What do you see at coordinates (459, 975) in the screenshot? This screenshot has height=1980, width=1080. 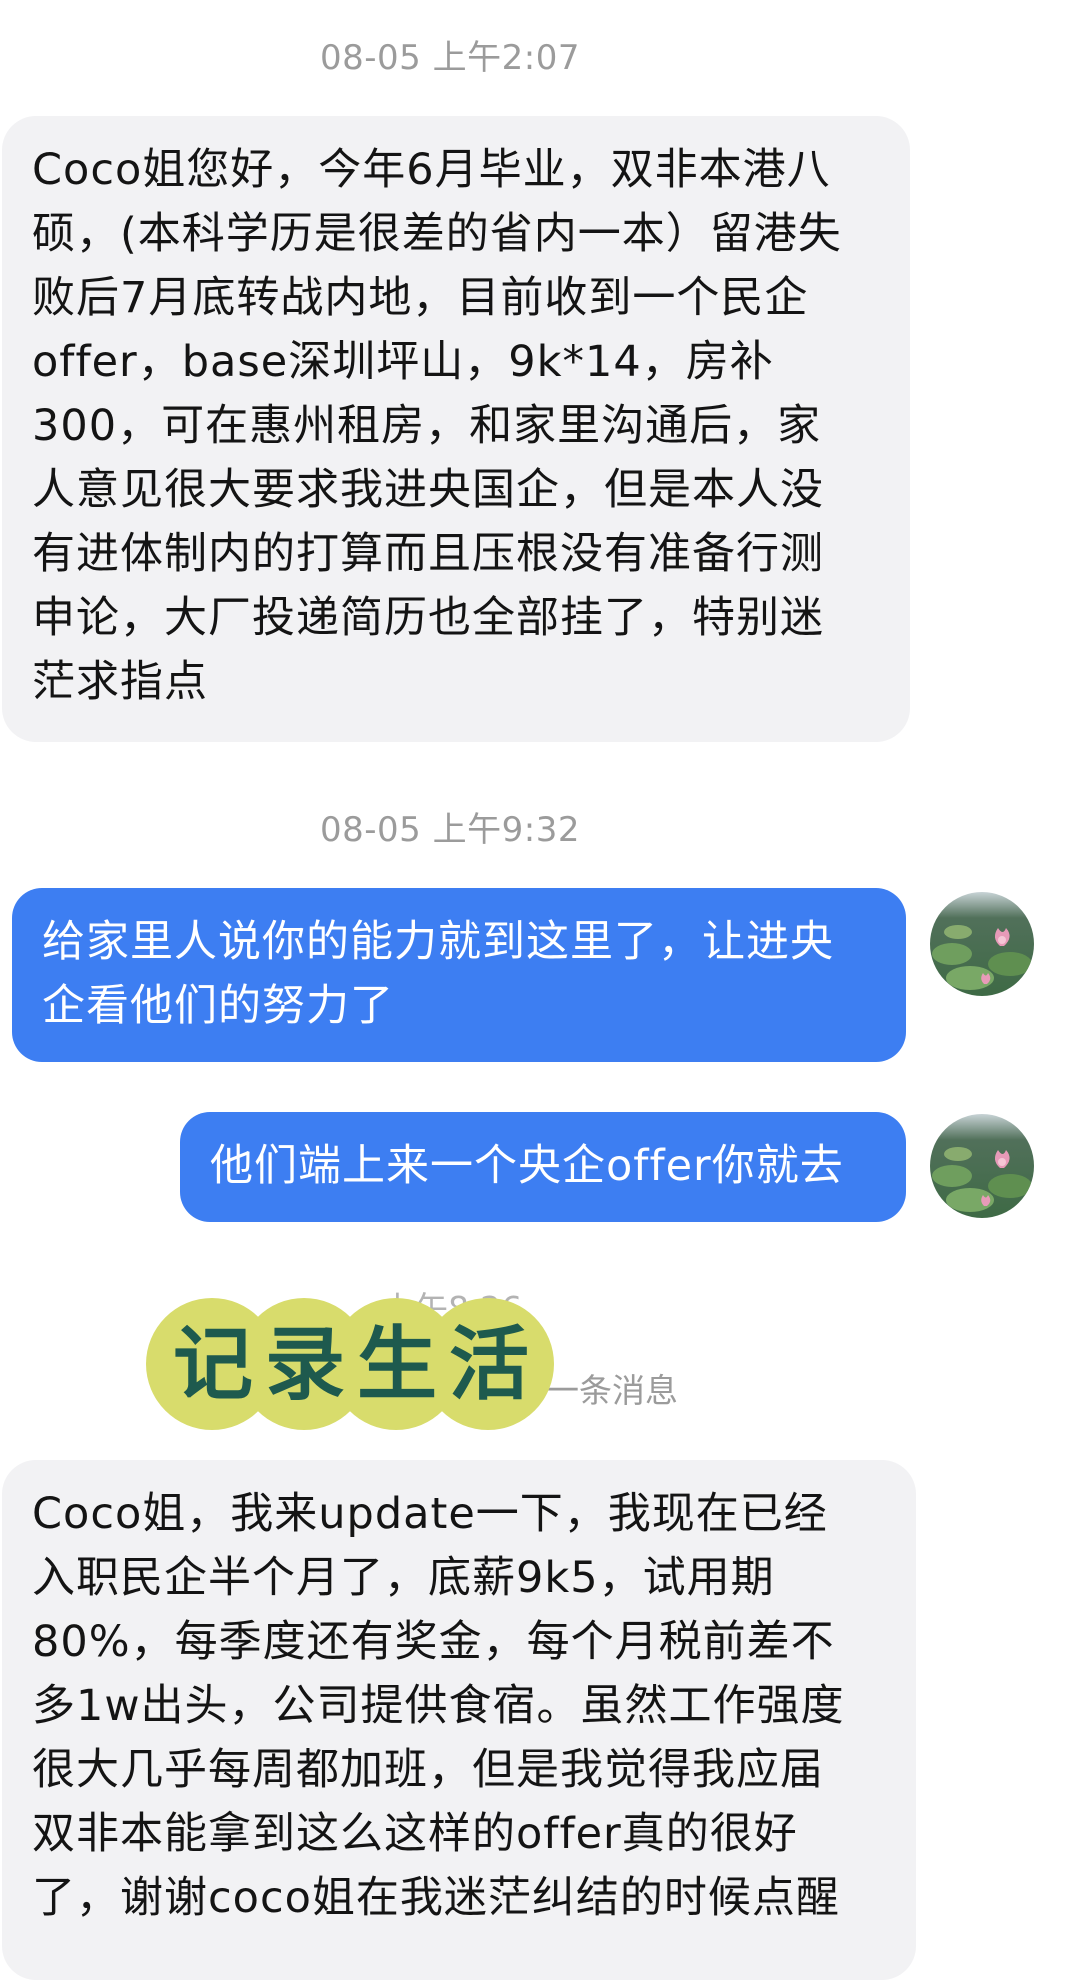 I see `outgoing-message-bubble: 给家里人说你的能力就到这里了，让进央 企看他们的努力了` at bounding box center [459, 975].